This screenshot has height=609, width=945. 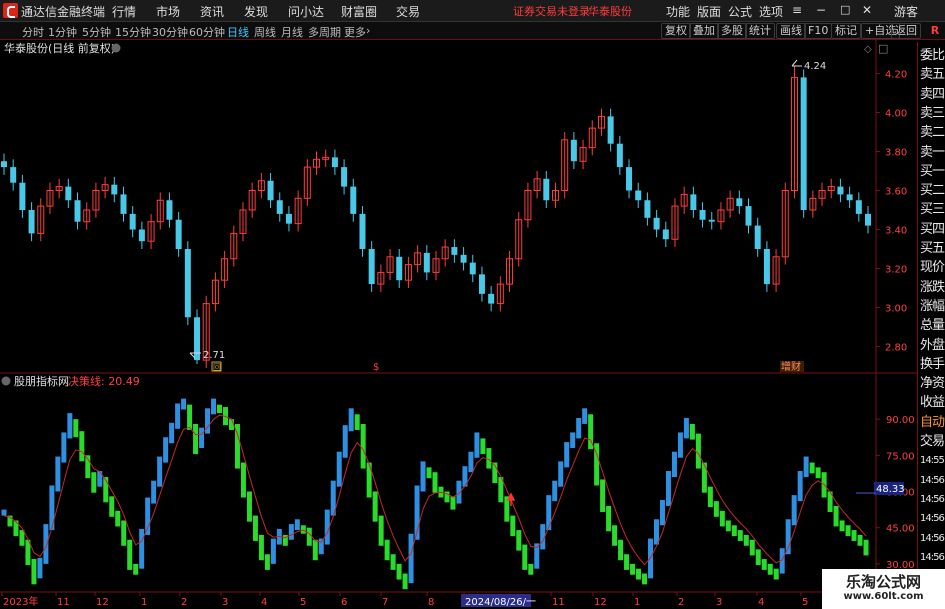 I want to click on period-fenshi: 分时, so click(x=33, y=32).